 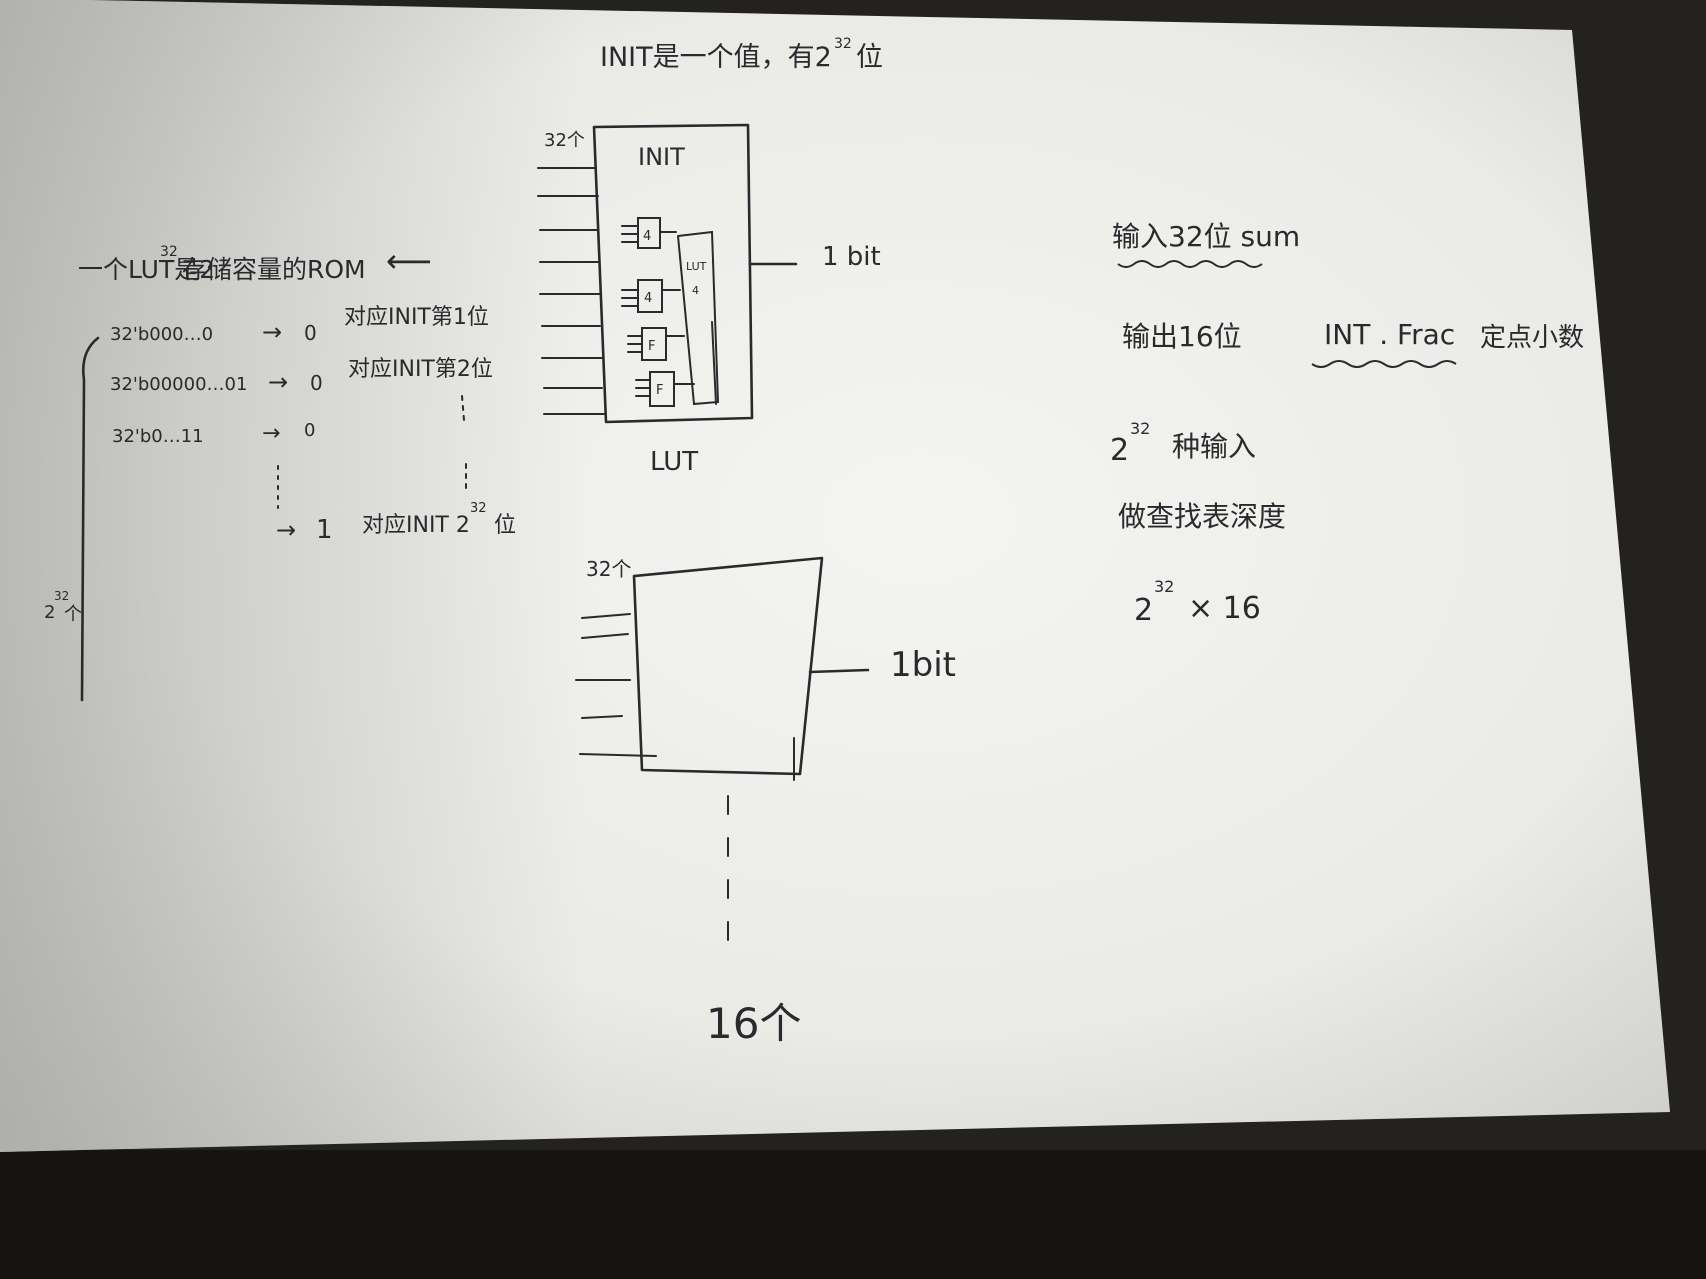 I want to click on rom-last-arrow: →, so click(x=286, y=530).